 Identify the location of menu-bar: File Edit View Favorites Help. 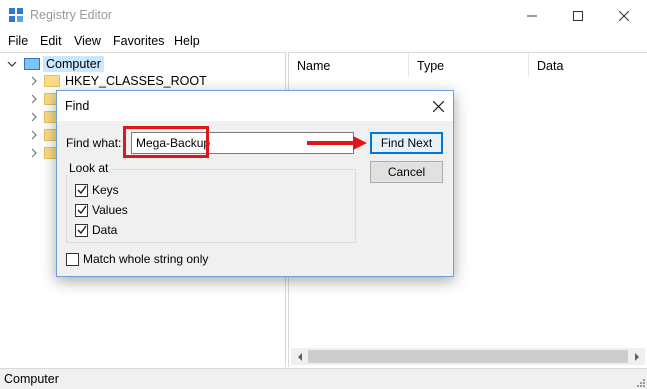
(323, 41).